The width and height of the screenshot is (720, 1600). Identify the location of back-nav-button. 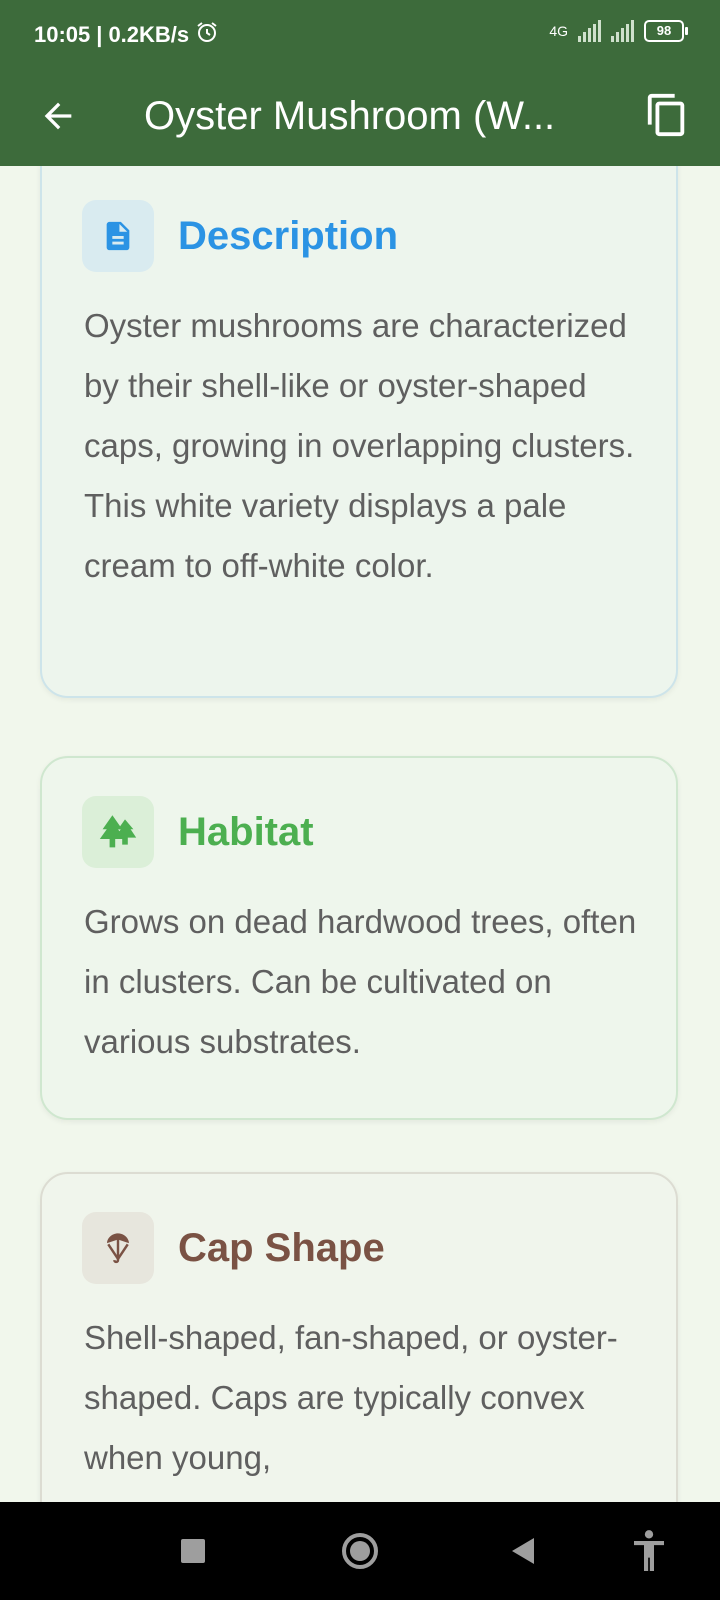
(523, 1551).